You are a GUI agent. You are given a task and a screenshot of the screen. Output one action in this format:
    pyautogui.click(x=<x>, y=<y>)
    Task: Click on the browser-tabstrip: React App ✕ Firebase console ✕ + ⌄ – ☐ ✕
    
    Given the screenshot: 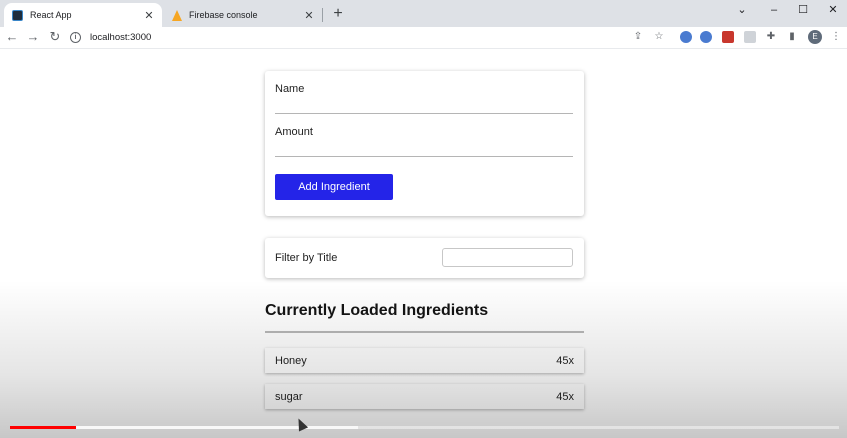 What is the action you would take?
    pyautogui.click(x=423, y=13)
    